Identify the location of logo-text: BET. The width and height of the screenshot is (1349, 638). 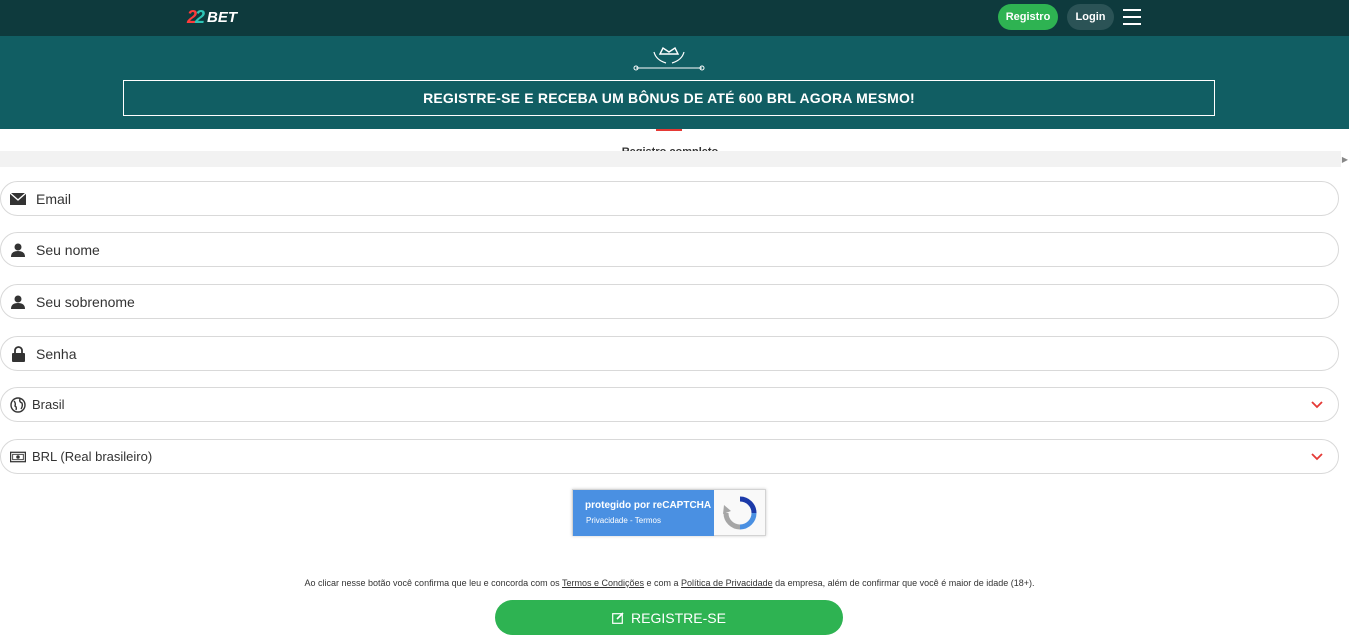
(222, 17).